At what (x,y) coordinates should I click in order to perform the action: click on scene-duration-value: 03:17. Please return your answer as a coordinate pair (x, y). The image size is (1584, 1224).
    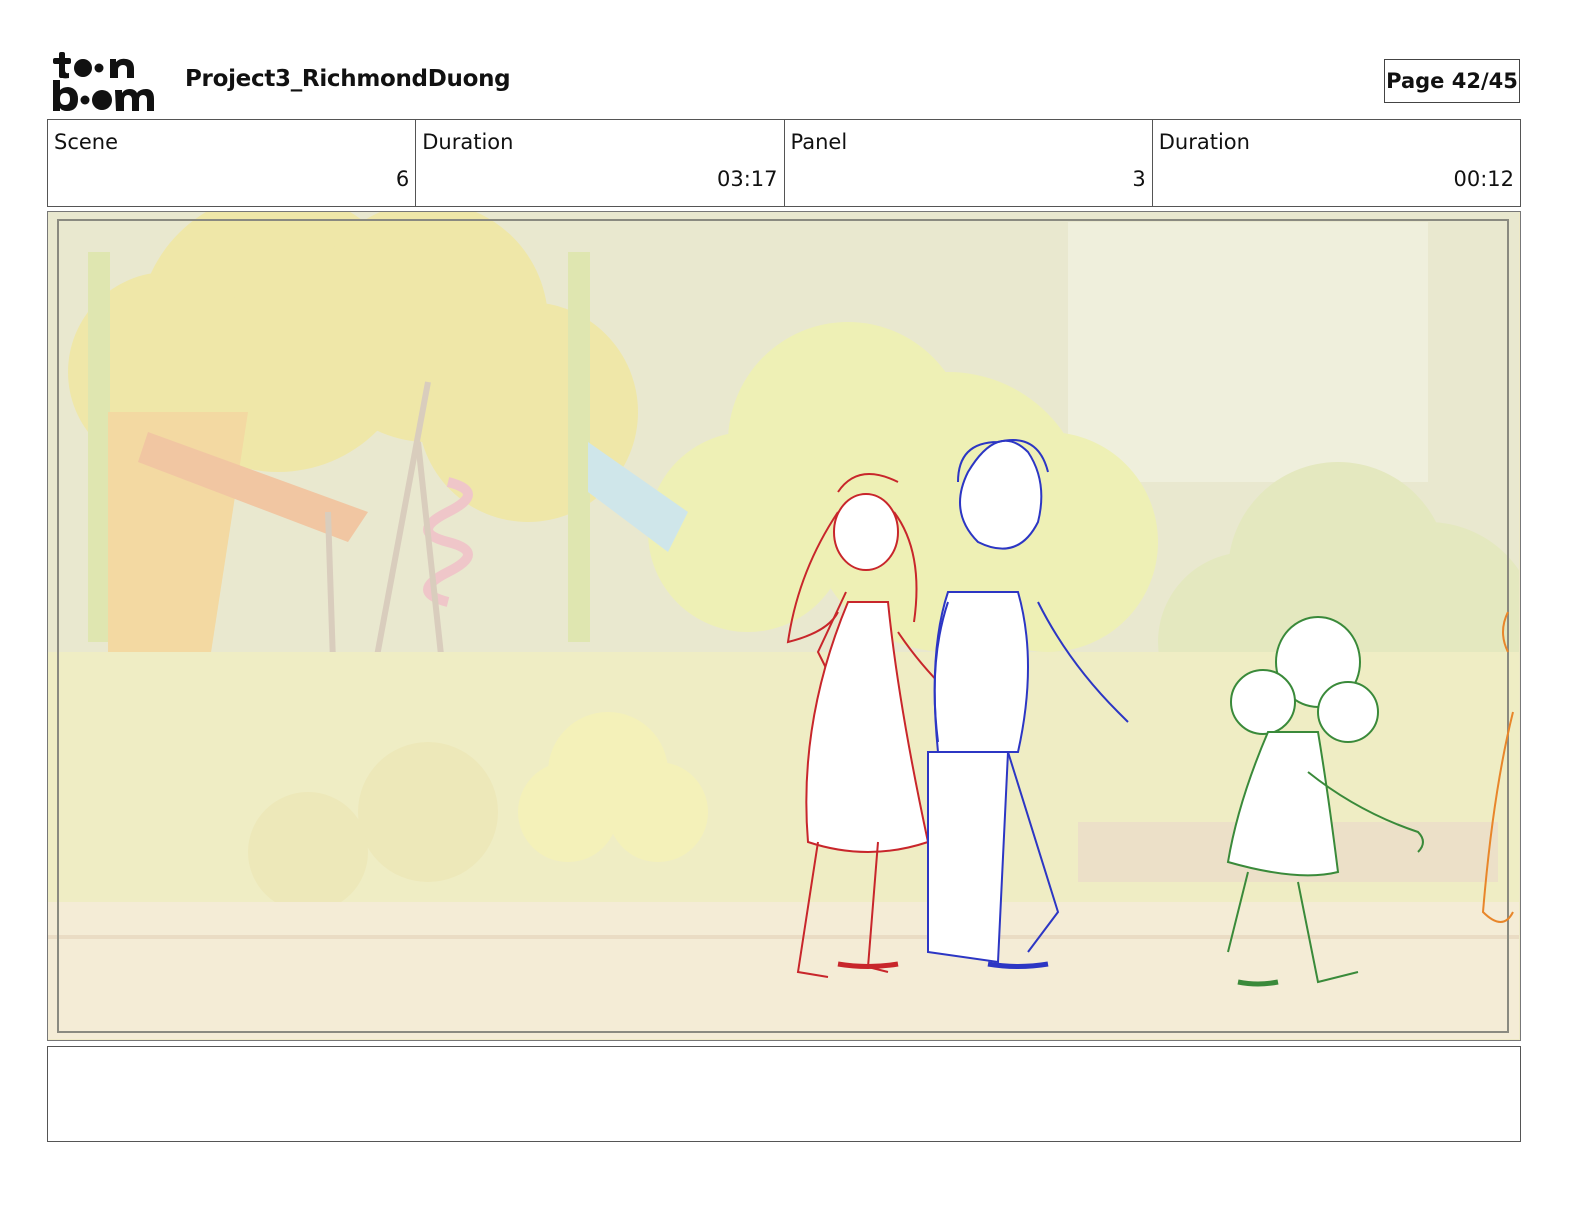
    Looking at the image, I should click on (747, 179).